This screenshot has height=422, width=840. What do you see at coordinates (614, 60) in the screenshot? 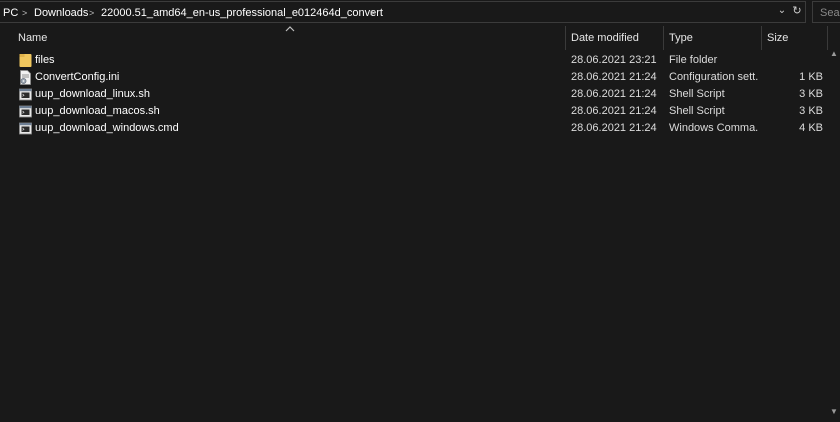
I see `file-date: 28.06.2021 23:21` at bounding box center [614, 60].